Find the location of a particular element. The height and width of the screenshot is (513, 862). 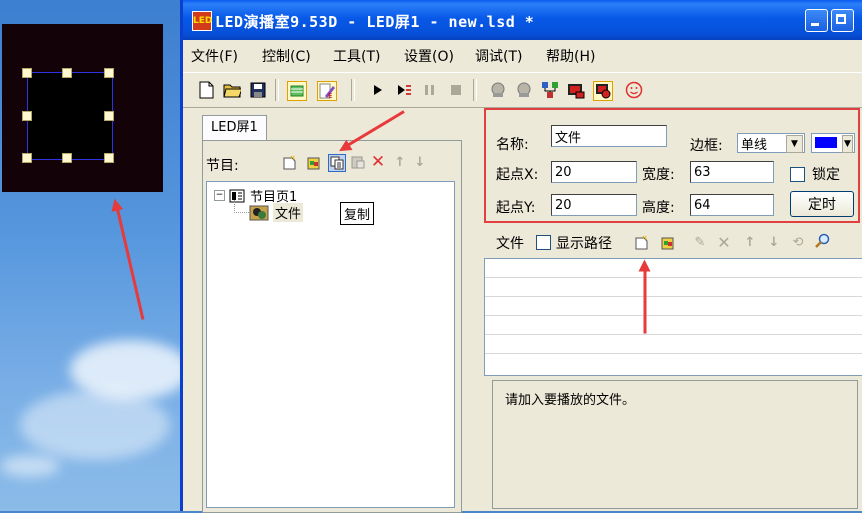

collapse-icon: − is located at coordinates (219, 195).